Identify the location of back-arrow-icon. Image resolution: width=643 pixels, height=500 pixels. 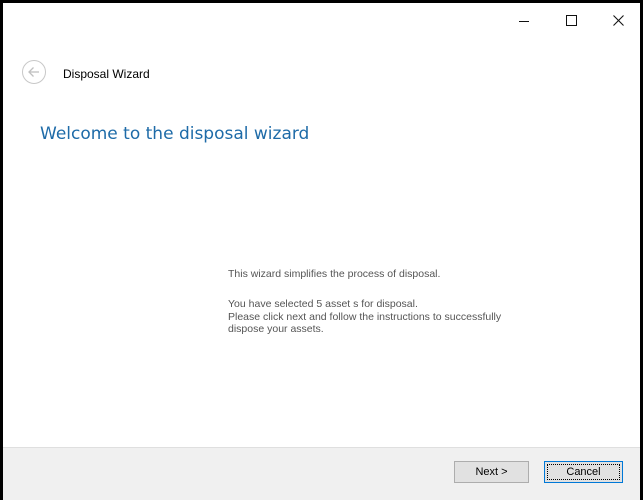
(33, 72).